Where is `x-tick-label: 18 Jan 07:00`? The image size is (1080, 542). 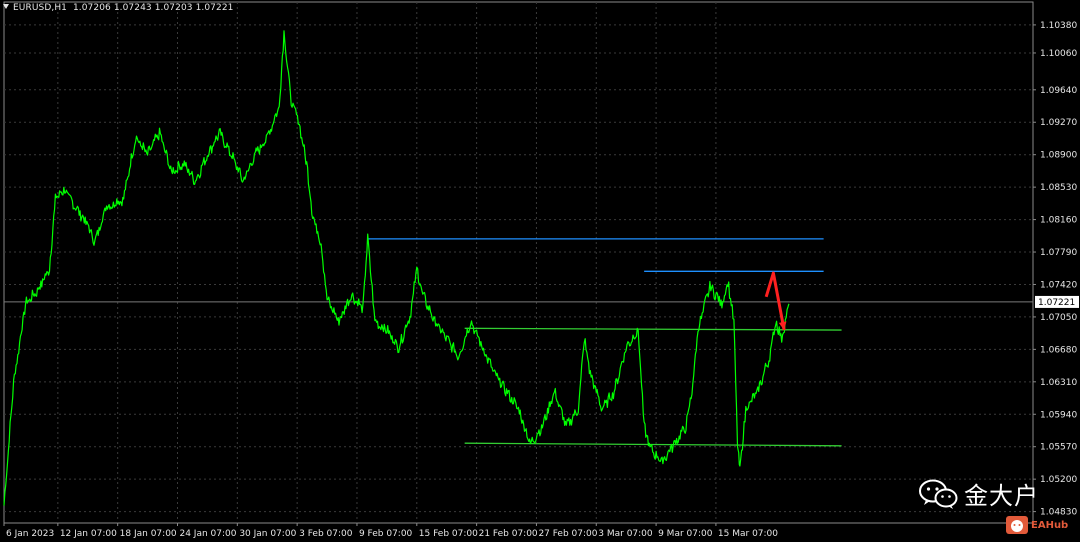
x-tick-label: 18 Jan 07:00 is located at coordinates (148, 534).